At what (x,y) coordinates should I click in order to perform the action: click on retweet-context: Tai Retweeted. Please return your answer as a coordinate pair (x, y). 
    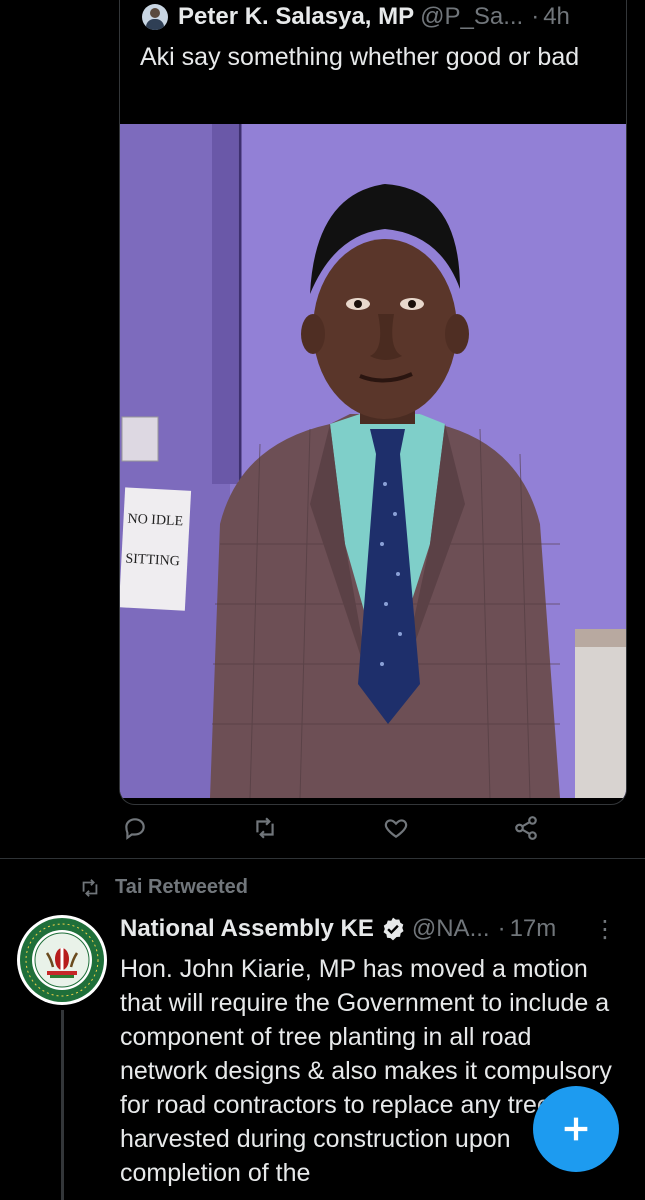
    Looking at the image, I should click on (163, 887).